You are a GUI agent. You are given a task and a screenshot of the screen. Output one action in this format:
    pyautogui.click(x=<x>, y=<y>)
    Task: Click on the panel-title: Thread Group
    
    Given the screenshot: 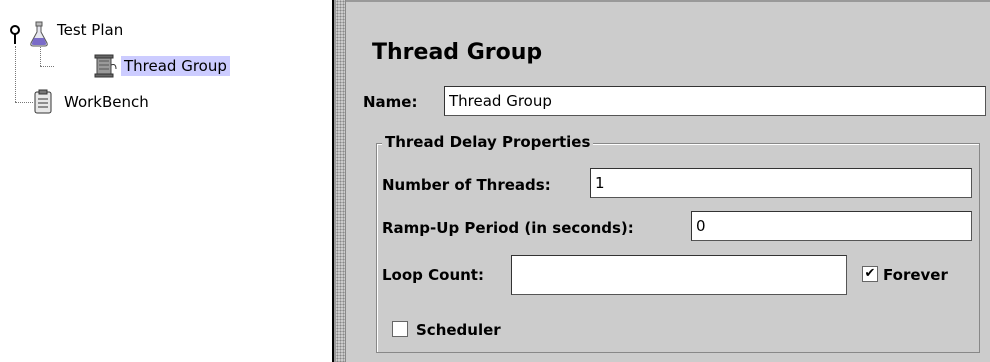 What is the action you would take?
    pyautogui.click(x=457, y=52)
    